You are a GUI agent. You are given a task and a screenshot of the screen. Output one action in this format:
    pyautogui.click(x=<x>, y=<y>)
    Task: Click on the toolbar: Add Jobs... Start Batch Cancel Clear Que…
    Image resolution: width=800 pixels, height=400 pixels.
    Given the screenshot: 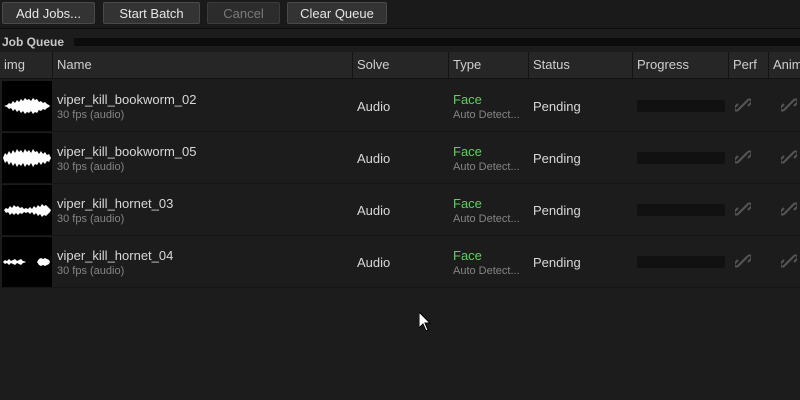 What is the action you would take?
    pyautogui.click(x=400, y=14)
    